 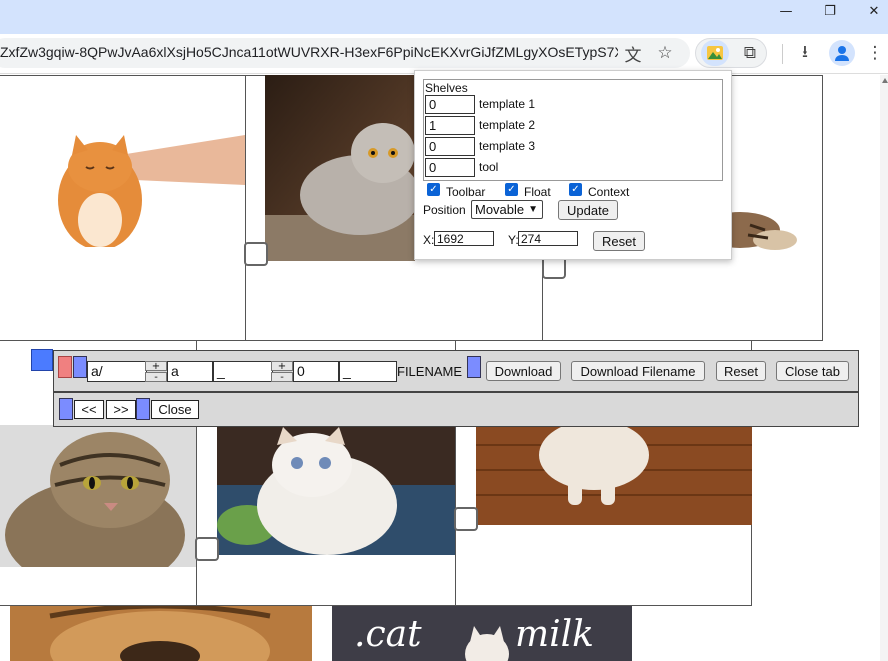 What do you see at coordinates (588, 210) in the screenshot?
I see `update-button: Update` at bounding box center [588, 210].